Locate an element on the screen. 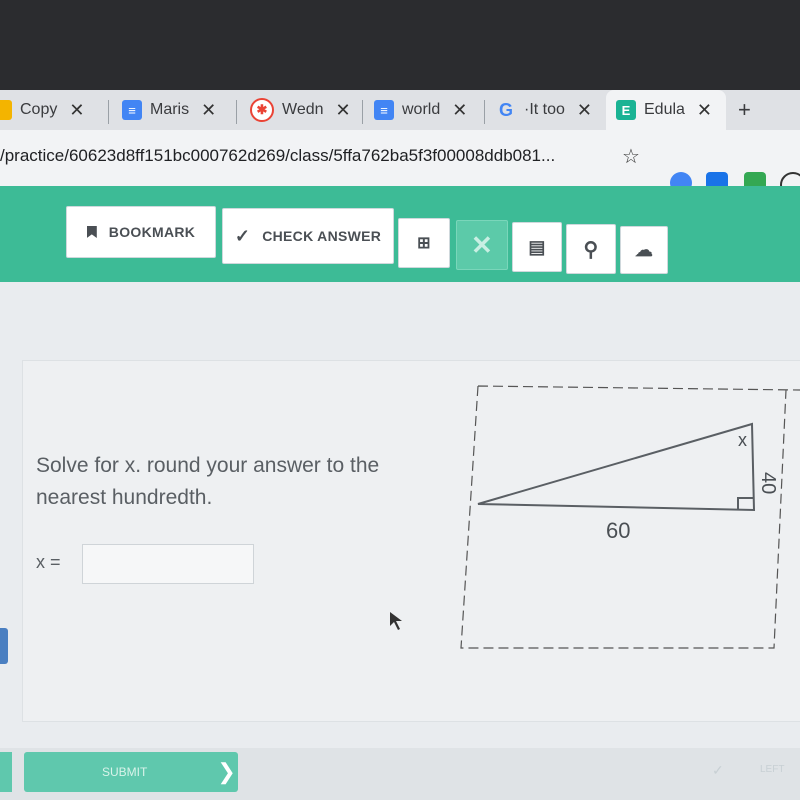 This screenshot has width=800, height=800. magnifier-icon: ⚲ is located at coordinates (591, 249).